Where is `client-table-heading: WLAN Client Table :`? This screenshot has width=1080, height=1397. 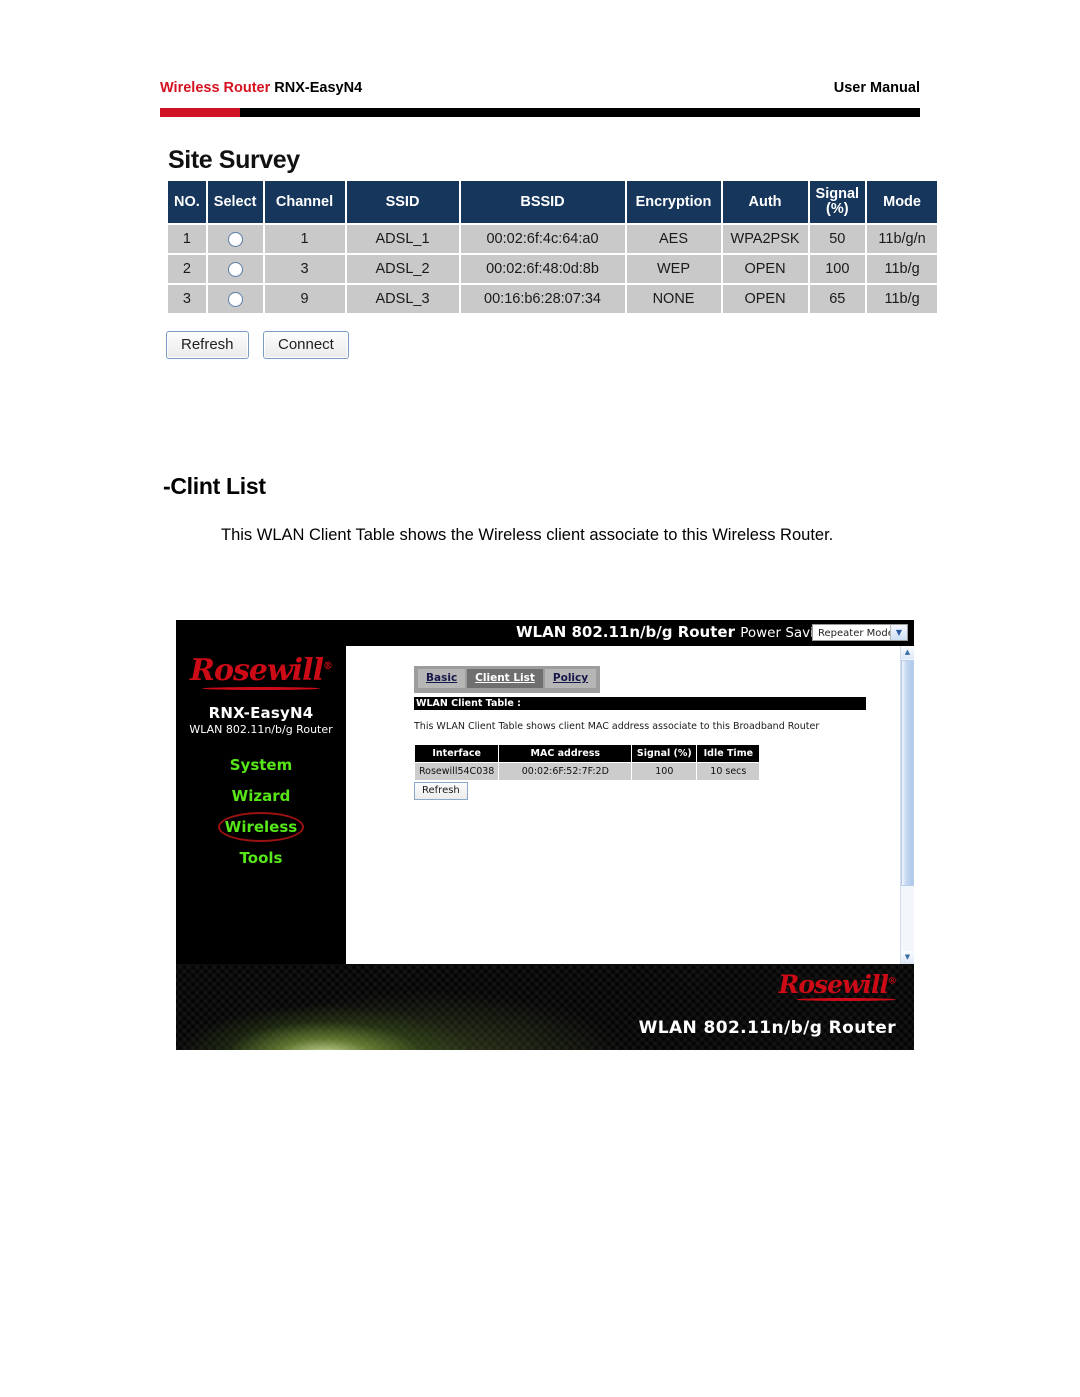
client-table-heading: WLAN Client Table : is located at coordinates (640, 703).